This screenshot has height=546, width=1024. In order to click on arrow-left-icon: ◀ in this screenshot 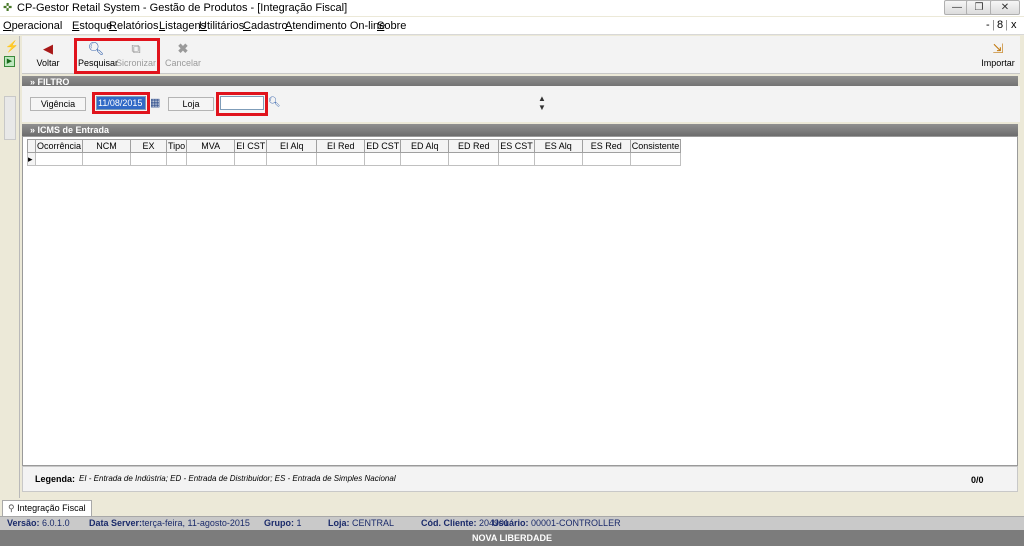, I will do `click(48, 48)`.